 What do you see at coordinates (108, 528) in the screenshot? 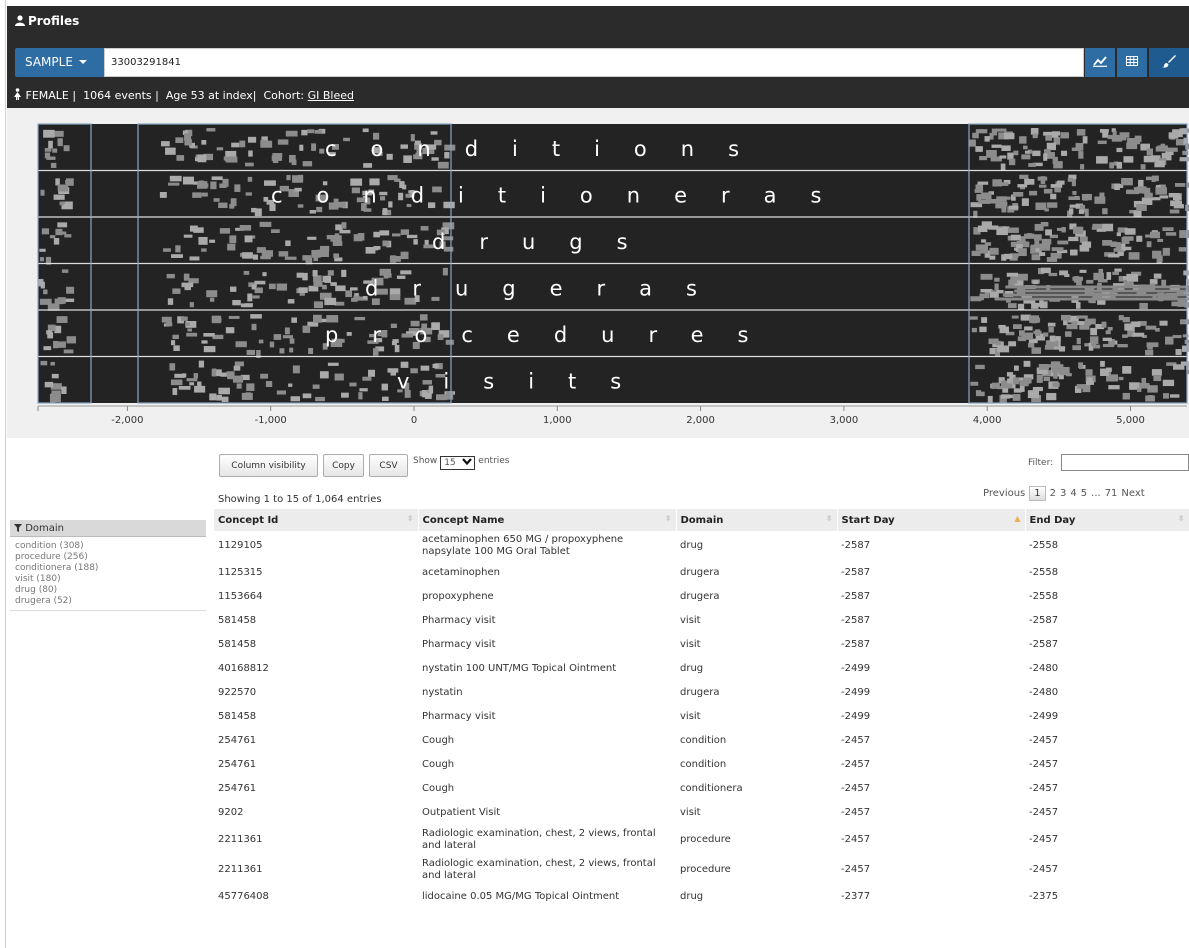
I see `domain-facet-header: Domain` at bounding box center [108, 528].